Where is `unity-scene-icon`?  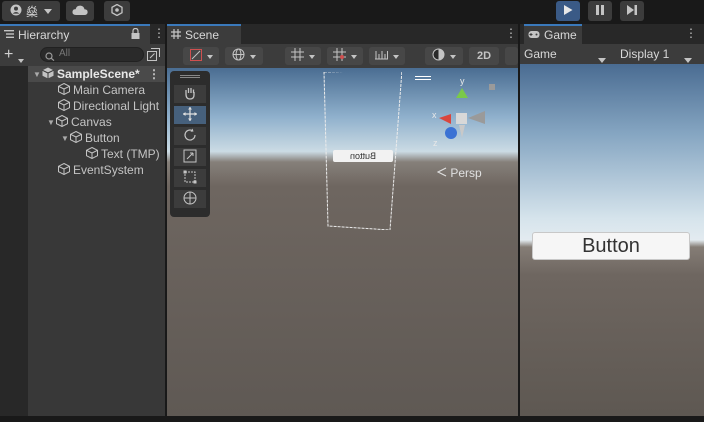 unity-scene-icon is located at coordinates (48, 74).